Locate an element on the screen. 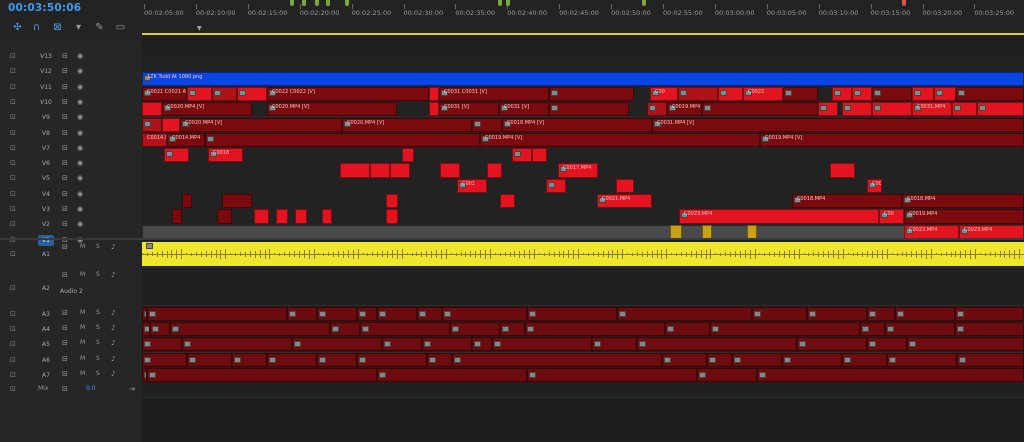 The height and width of the screenshot is (442, 1024). video-clip: C0018.MP4 [V] is located at coordinates (577, 124).